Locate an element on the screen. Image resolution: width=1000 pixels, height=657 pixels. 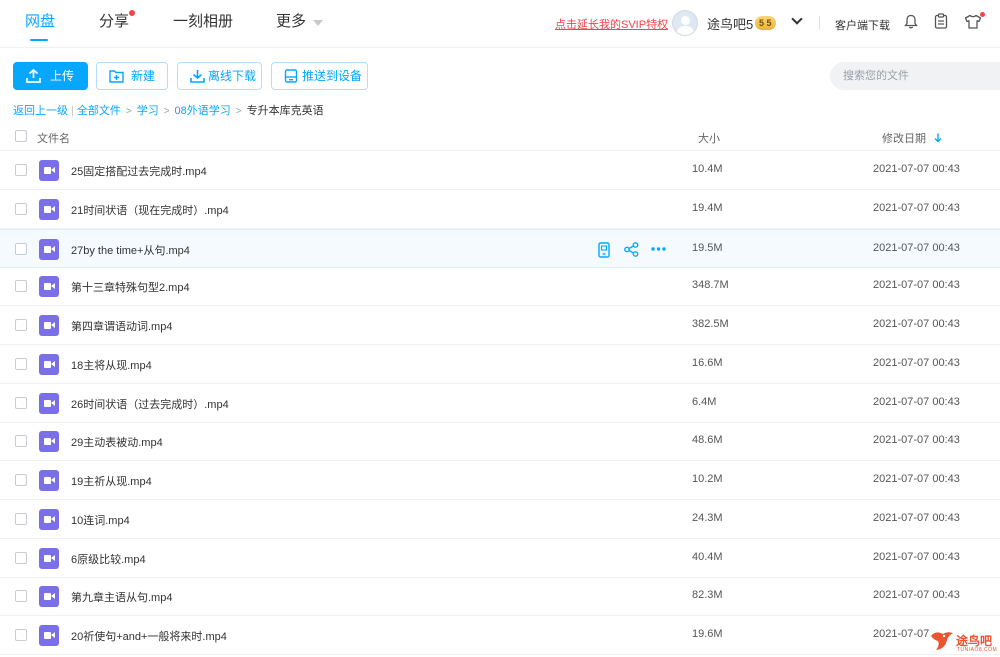
file-name: 第九章主语从句.mp4 is located at coordinates (121, 597).